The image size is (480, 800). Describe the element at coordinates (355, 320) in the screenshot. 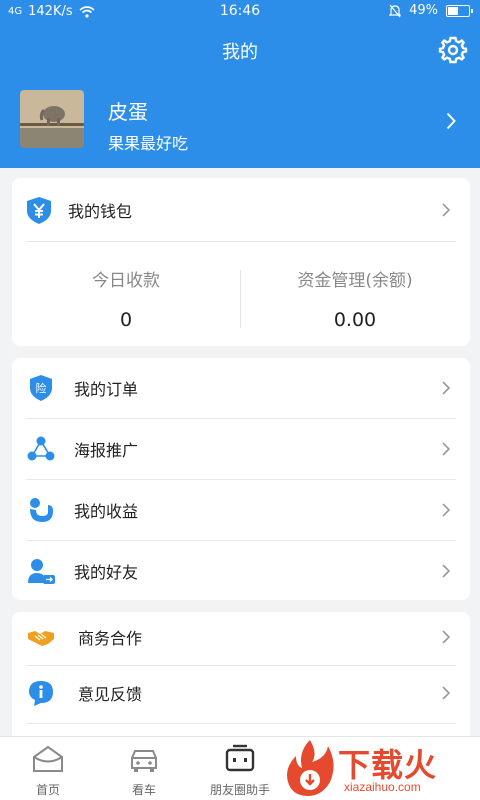

I see `funds-balance-value: 0.00` at that location.